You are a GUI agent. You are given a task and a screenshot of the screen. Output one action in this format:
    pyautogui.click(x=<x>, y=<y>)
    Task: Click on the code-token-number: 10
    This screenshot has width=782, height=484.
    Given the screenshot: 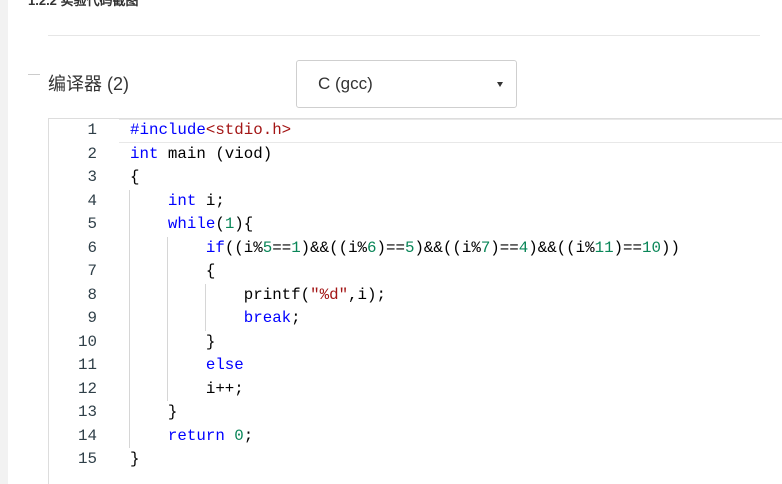 What is the action you would take?
    pyautogui.click(x=651, y=247)
    